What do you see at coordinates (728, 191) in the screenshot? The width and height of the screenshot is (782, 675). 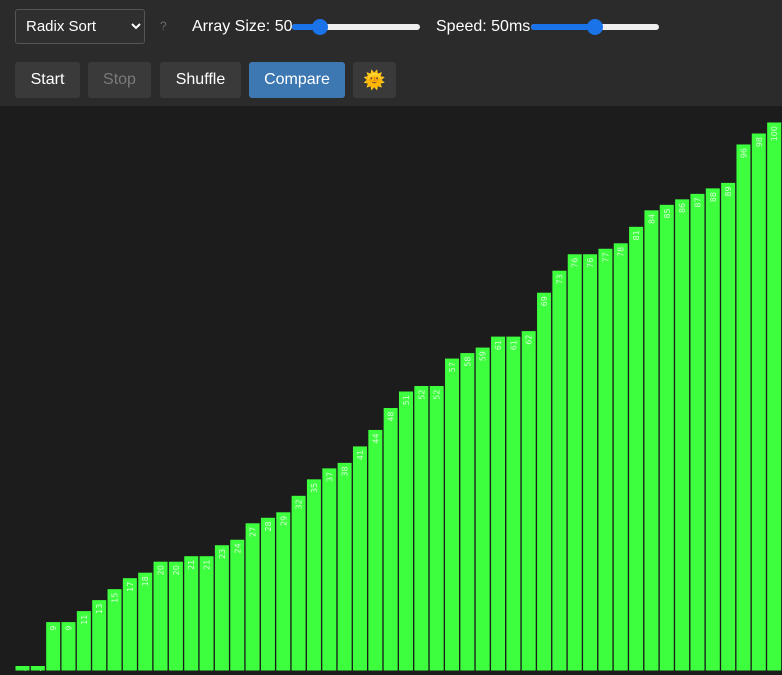 I see `bar-value-label: 89` at bounding box center [728, 191].